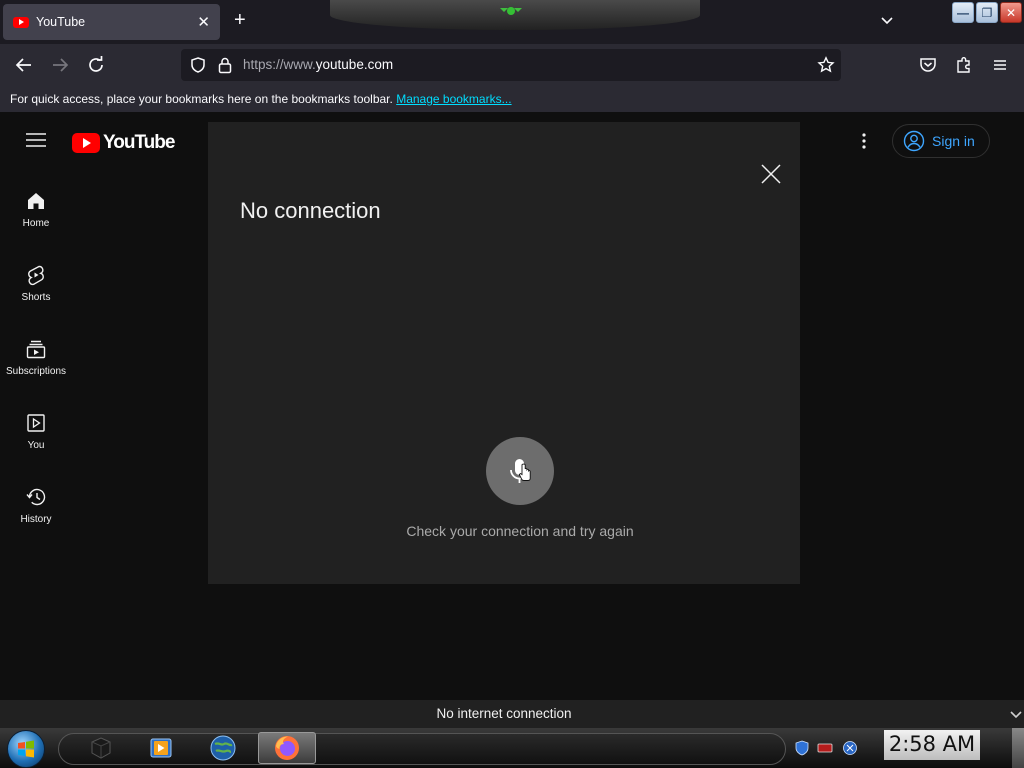 The height and width of the screenshot is (768, 1024). I want to click on url-domain: youtube.com, so click(354, 64).